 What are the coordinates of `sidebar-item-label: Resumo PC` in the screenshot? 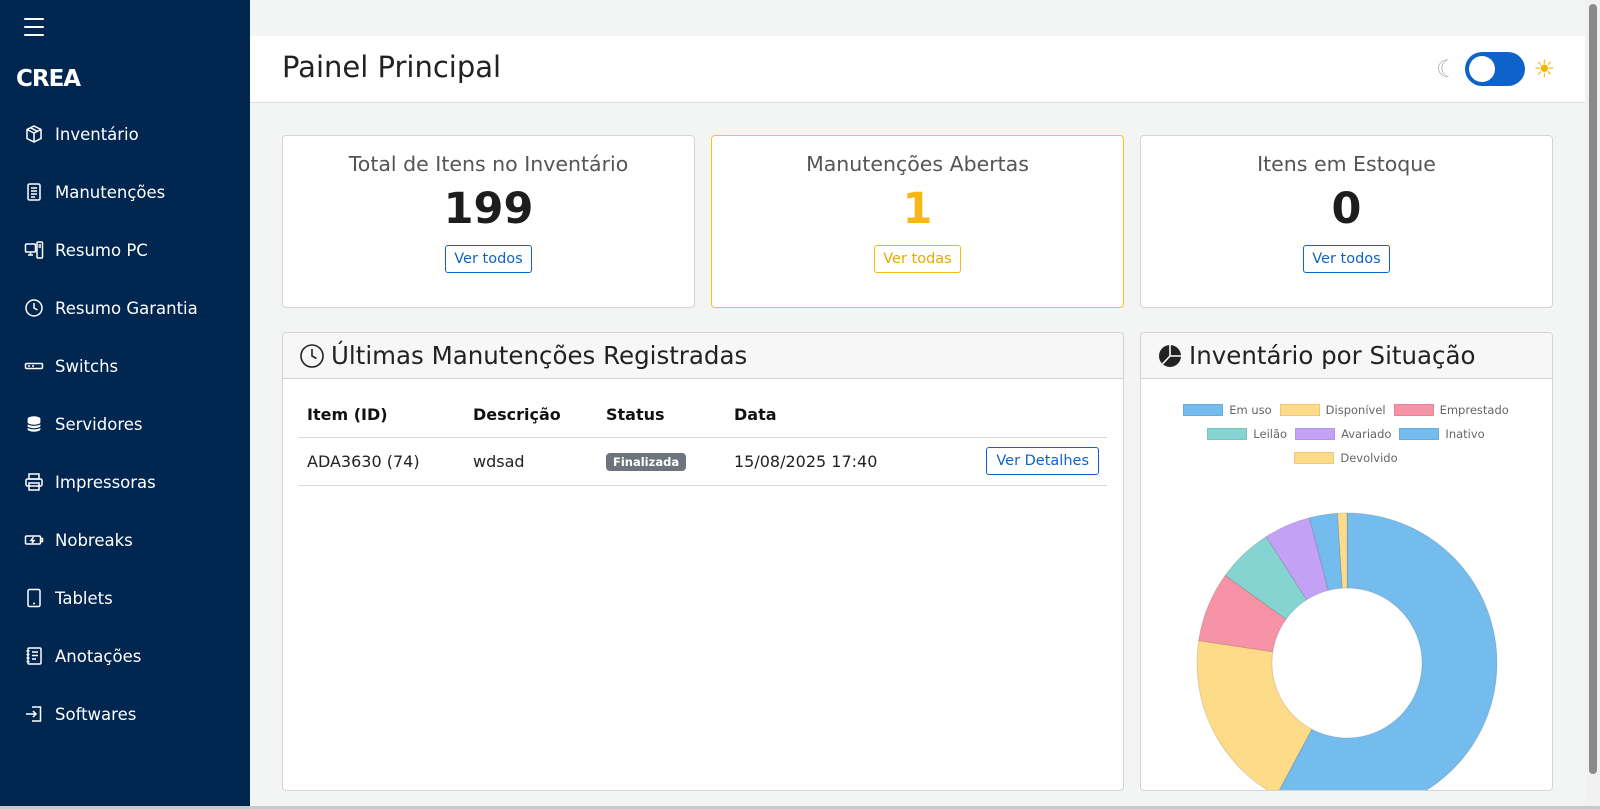 It's located at (101, 250).